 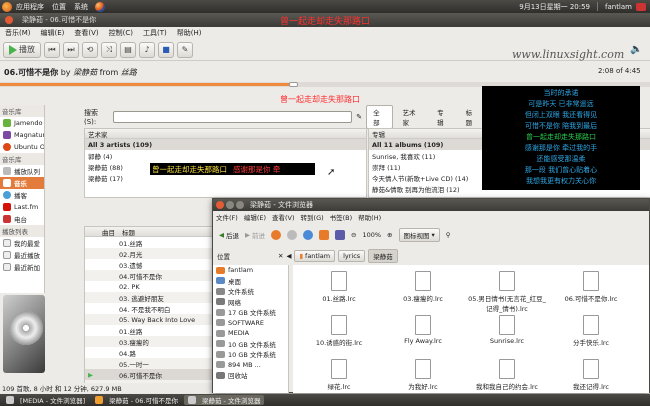 I want to click on seek-knob, so click(x=293, y=84).